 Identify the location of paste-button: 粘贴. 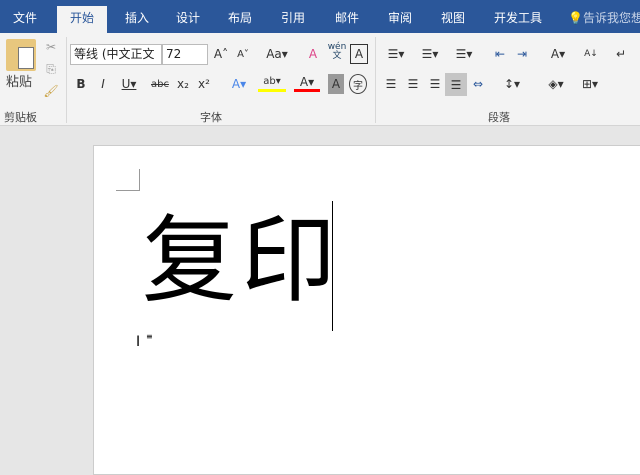
(19, 80).